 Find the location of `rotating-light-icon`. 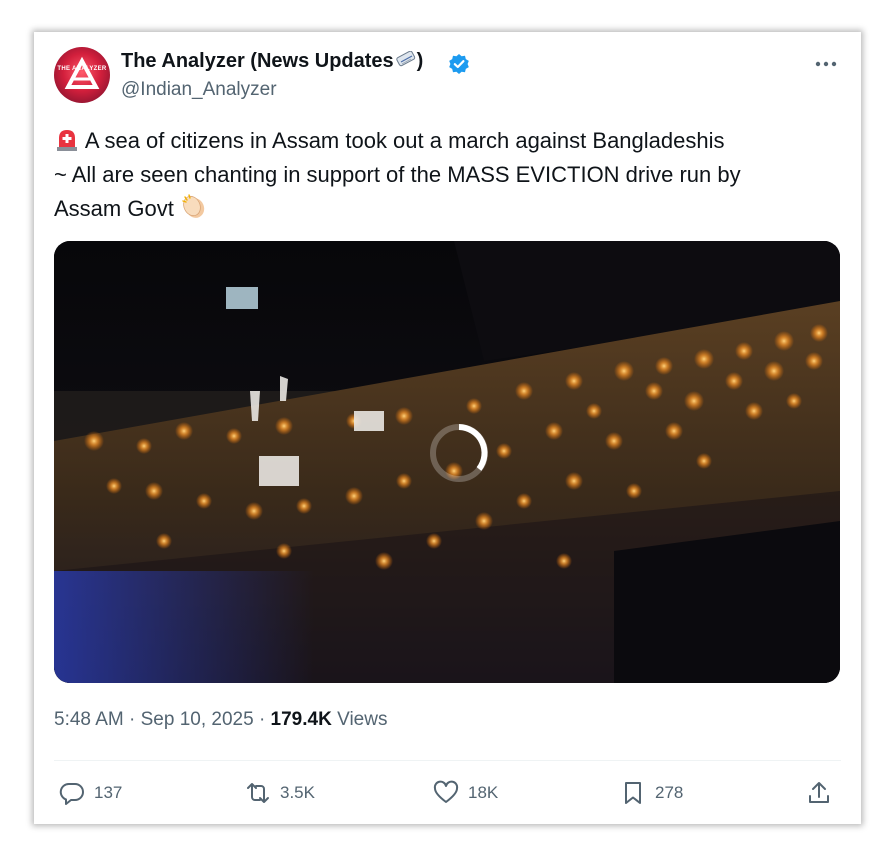

rotating-light-icon is located at coordinates (67, 140).